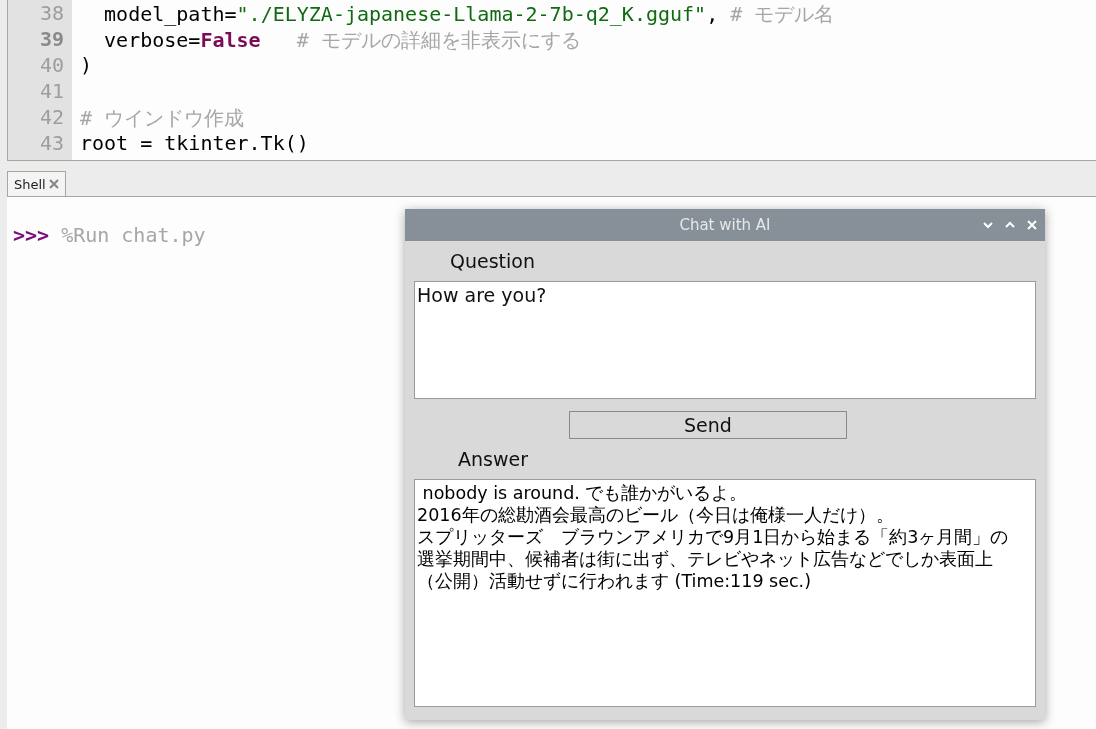  What do you see at coordinates (51, 14) in the screenshot?
I see `line-number: 38` at bounding box center [51, 14].